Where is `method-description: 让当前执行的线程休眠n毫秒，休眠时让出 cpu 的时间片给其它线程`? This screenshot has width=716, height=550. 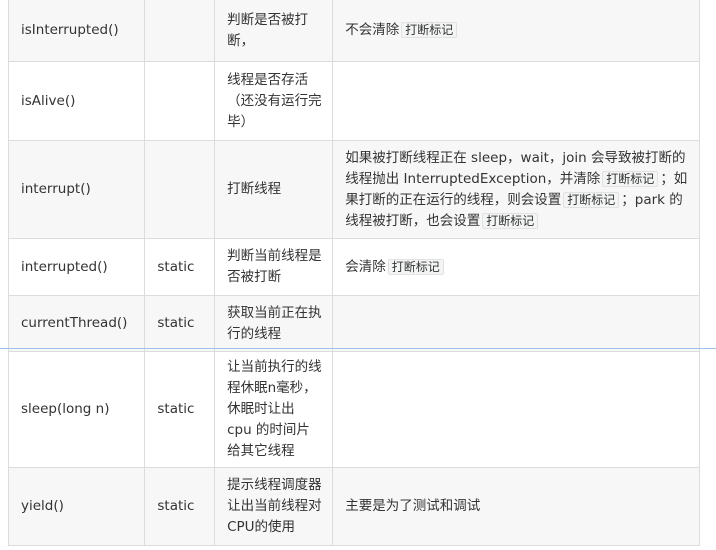
method-description: 让当前执行的线程休眠n毫秒，休眠时让出 cpu 的时间片给其它线程 is located at coordinates (274, 409).